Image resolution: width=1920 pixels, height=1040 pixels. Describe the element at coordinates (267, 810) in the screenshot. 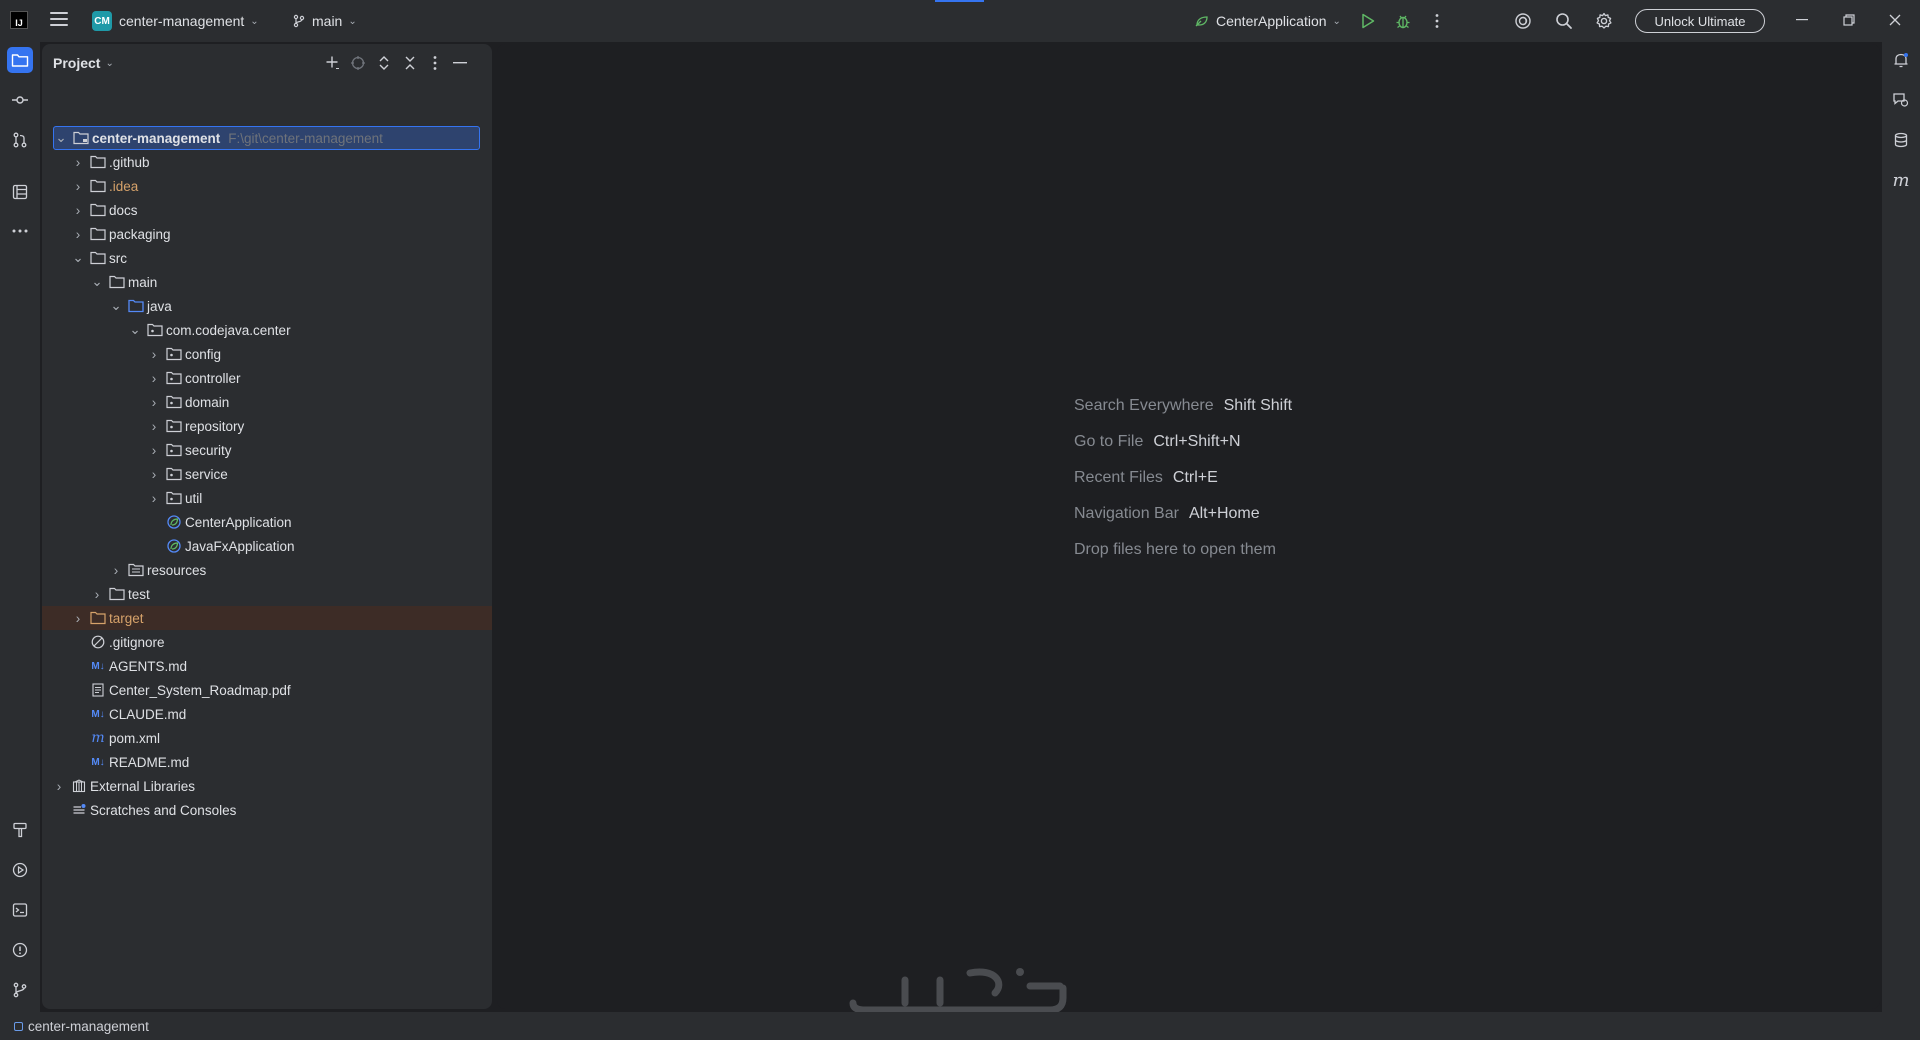

I see `tree-item-scratches: Scratches and Consoles` at that location.